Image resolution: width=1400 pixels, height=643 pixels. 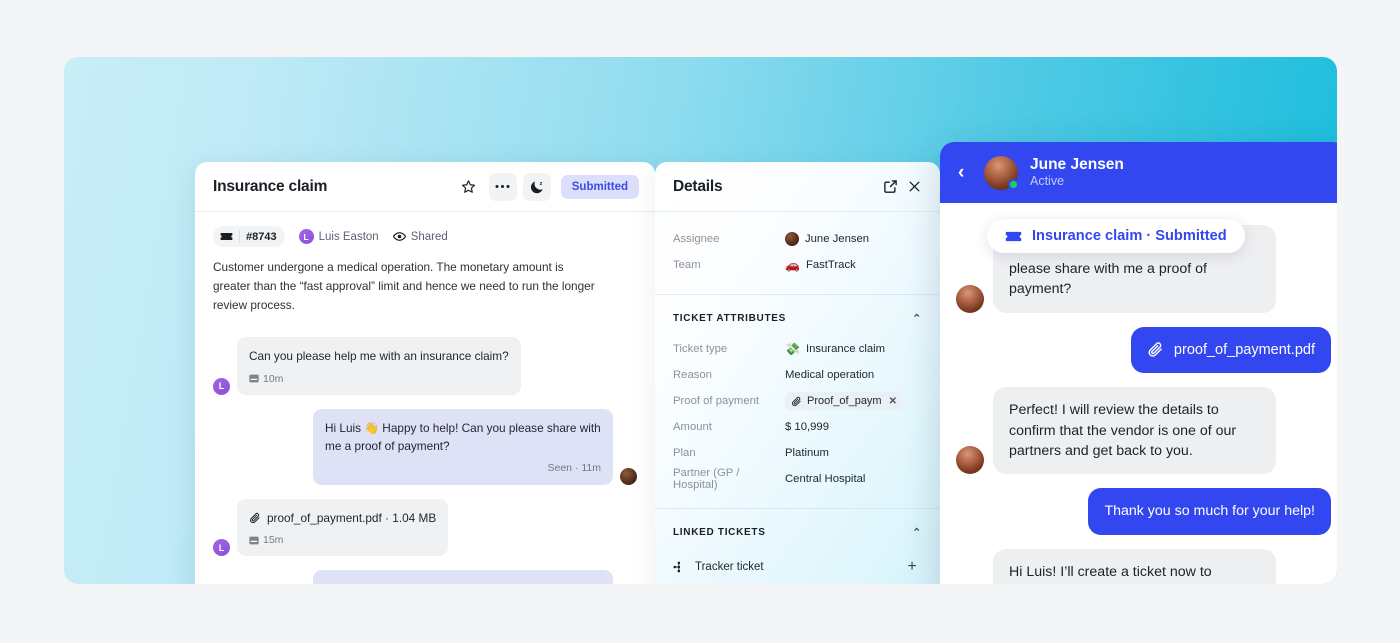 What do you see at coordinates (730, 318) in the screenshot?
I see `section-title: TICKET ATTRIBUTES` at bounding box center [730, 318].